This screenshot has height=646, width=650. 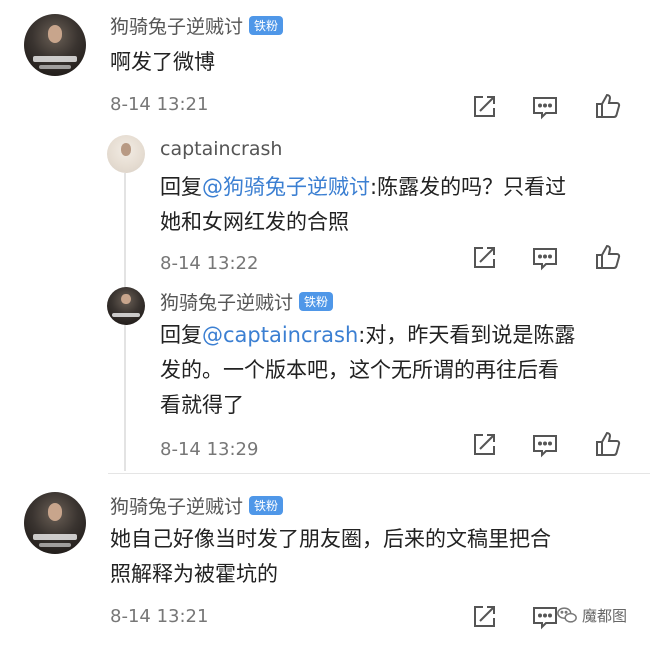 I want to click on comment-divider, so click(x=379, y=473).